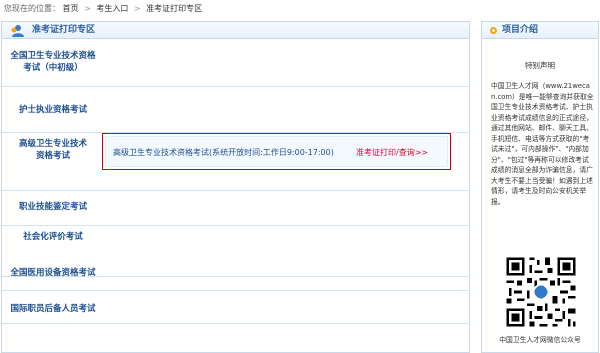 This screenshot has width=600, height=353. Describe the element at coordinates (392, 152) in the screenshot. I see `print-query-link: 准考证打印/查询>>` at that location.